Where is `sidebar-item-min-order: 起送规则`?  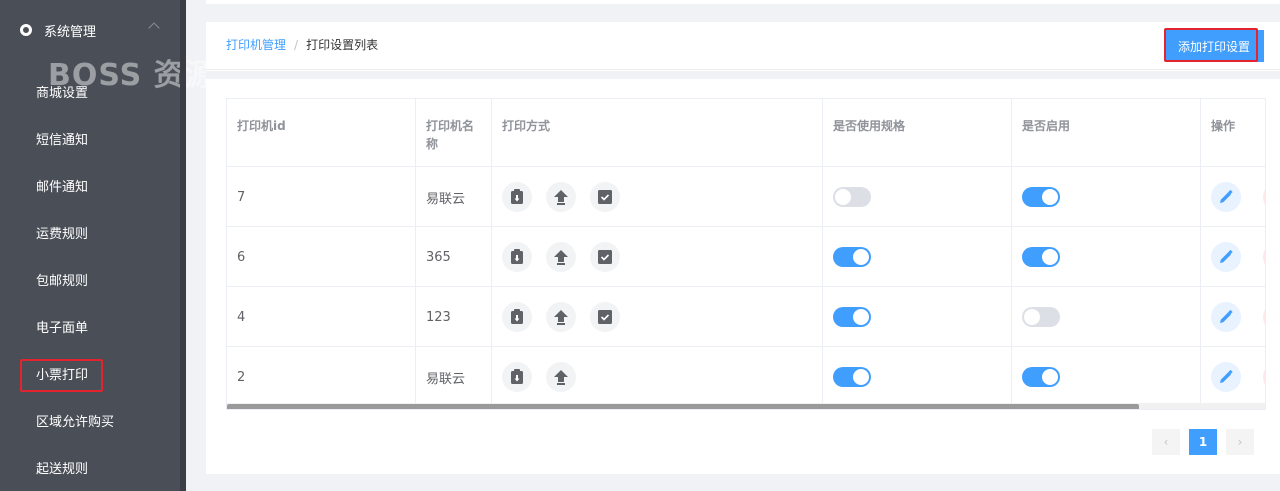 sidebar-item-min-order: 起送规则 is located at coordinates (90, 467).